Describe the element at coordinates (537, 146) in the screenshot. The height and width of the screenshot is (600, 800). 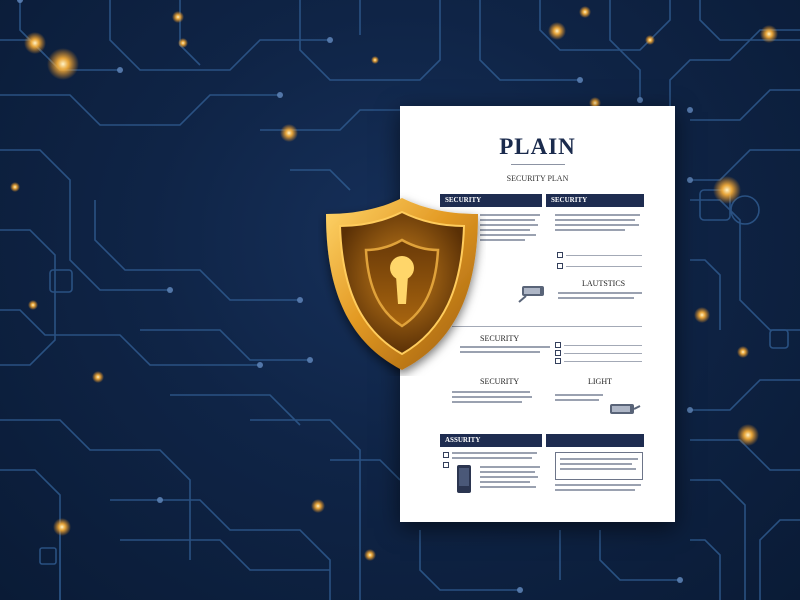
I see `document-title: PLAIN` at that location.